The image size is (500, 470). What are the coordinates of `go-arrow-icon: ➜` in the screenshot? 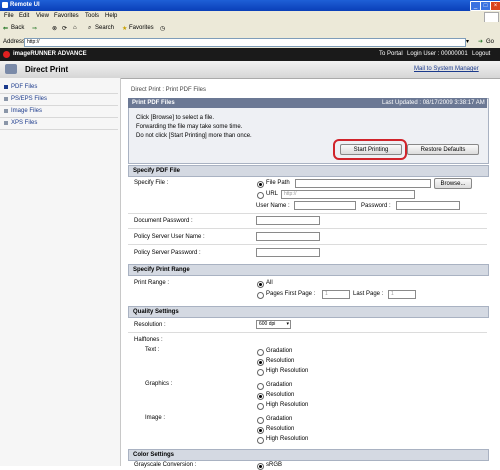 It's located at (480, 41).